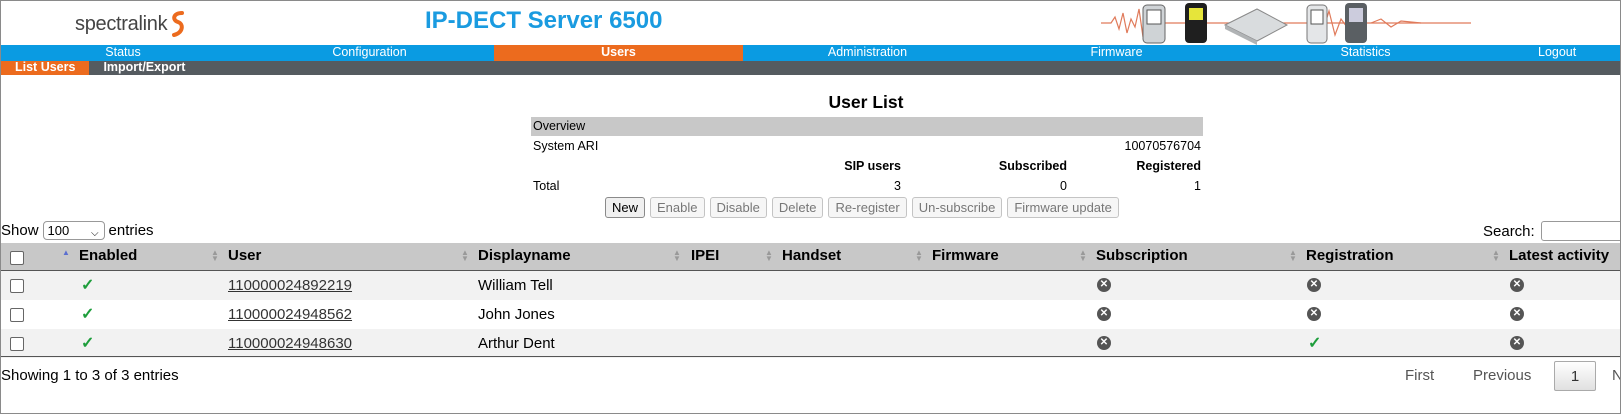 The height and width of the screenshot is (414, 1621). What do you see at coordinates (618, 53) in the screenshot?
I see `nav-users: Users` at bounding box center [618, 53].